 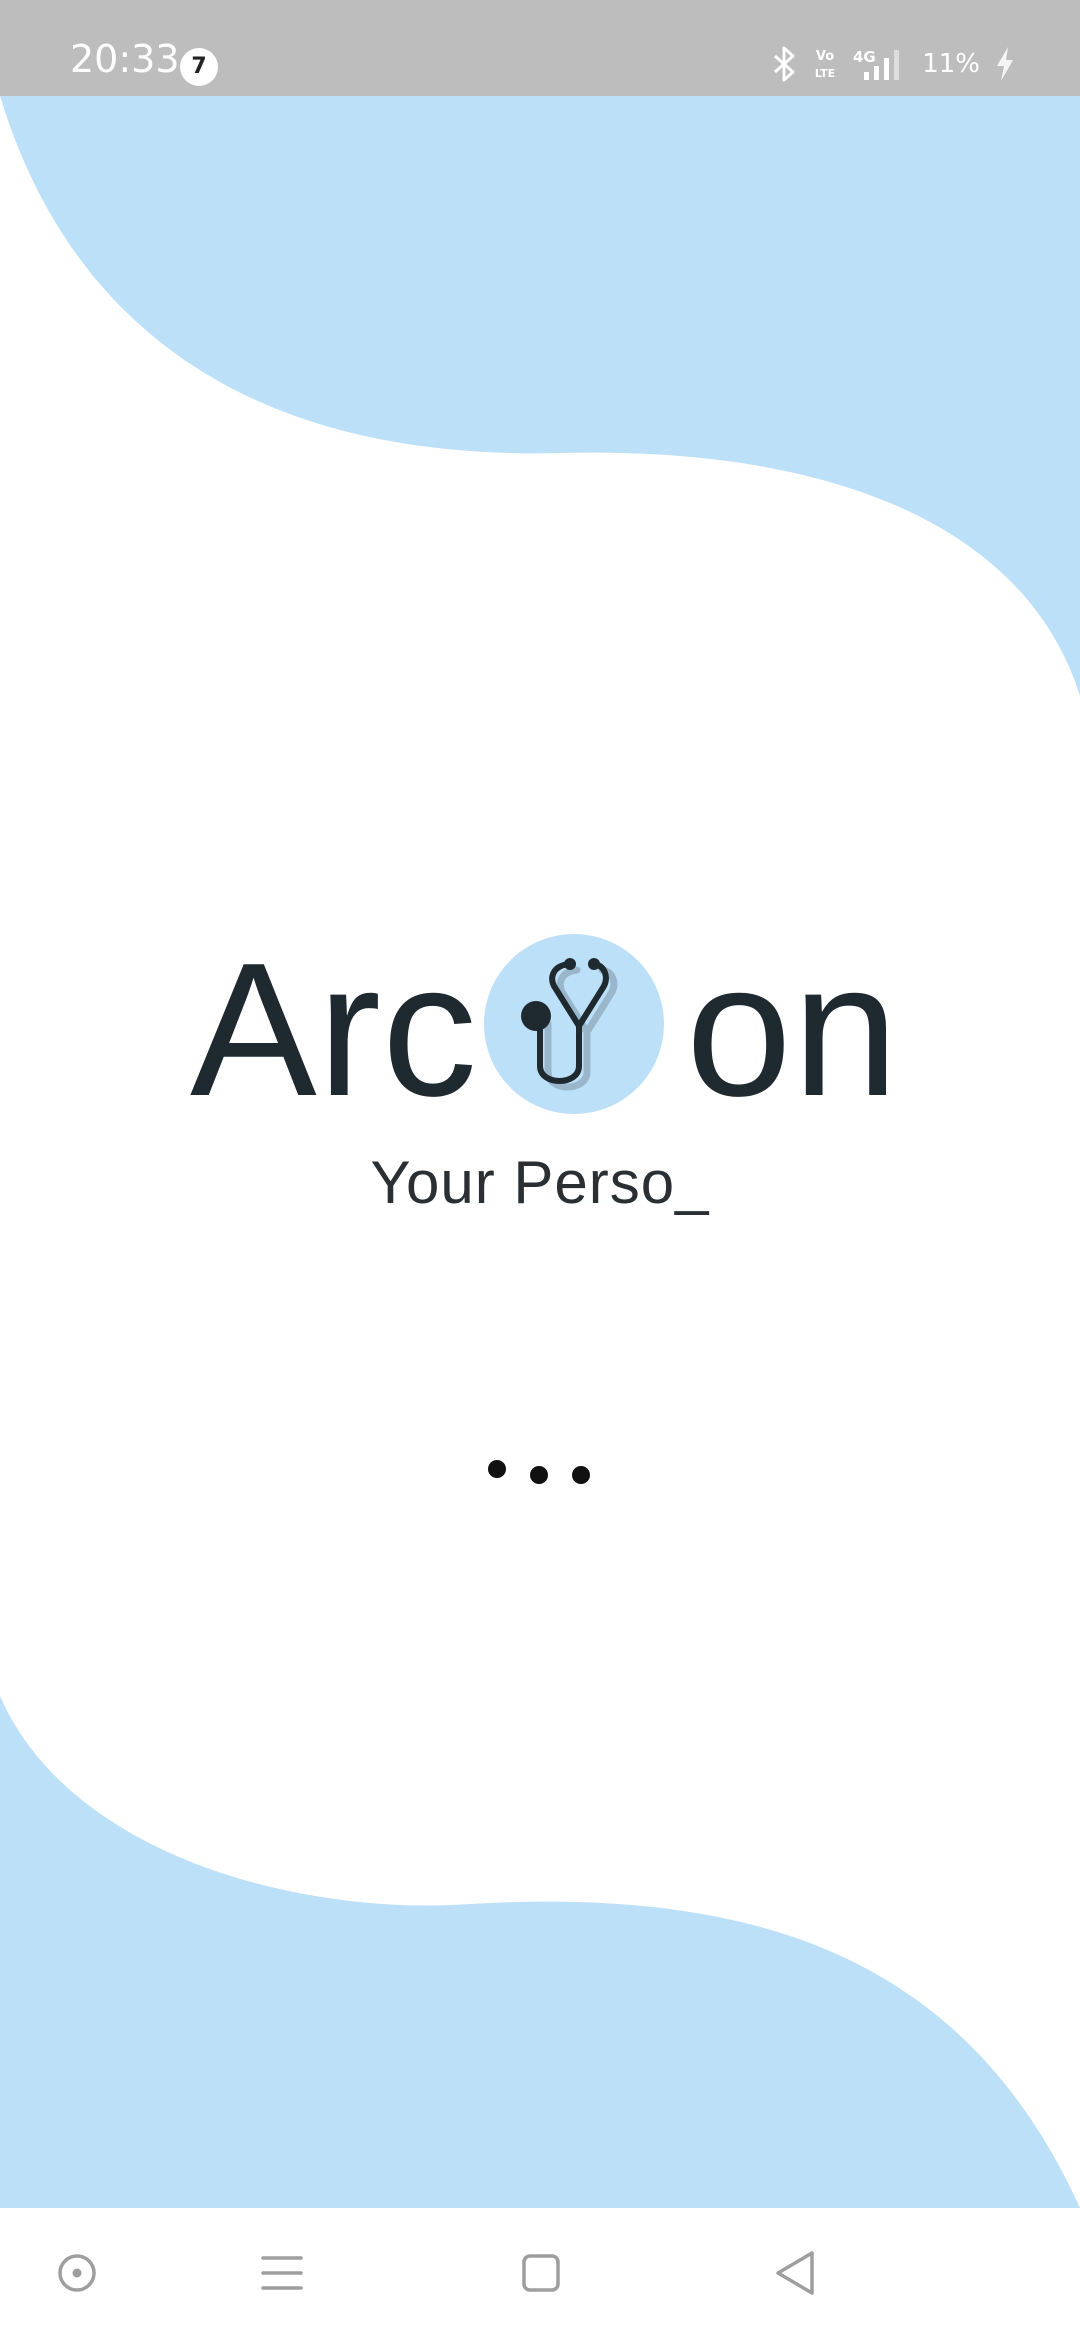 What do you see at coordinates (199, 67) in the screenshot?
I see `notification-count-badge: 7` at bounding box center [199, 67].